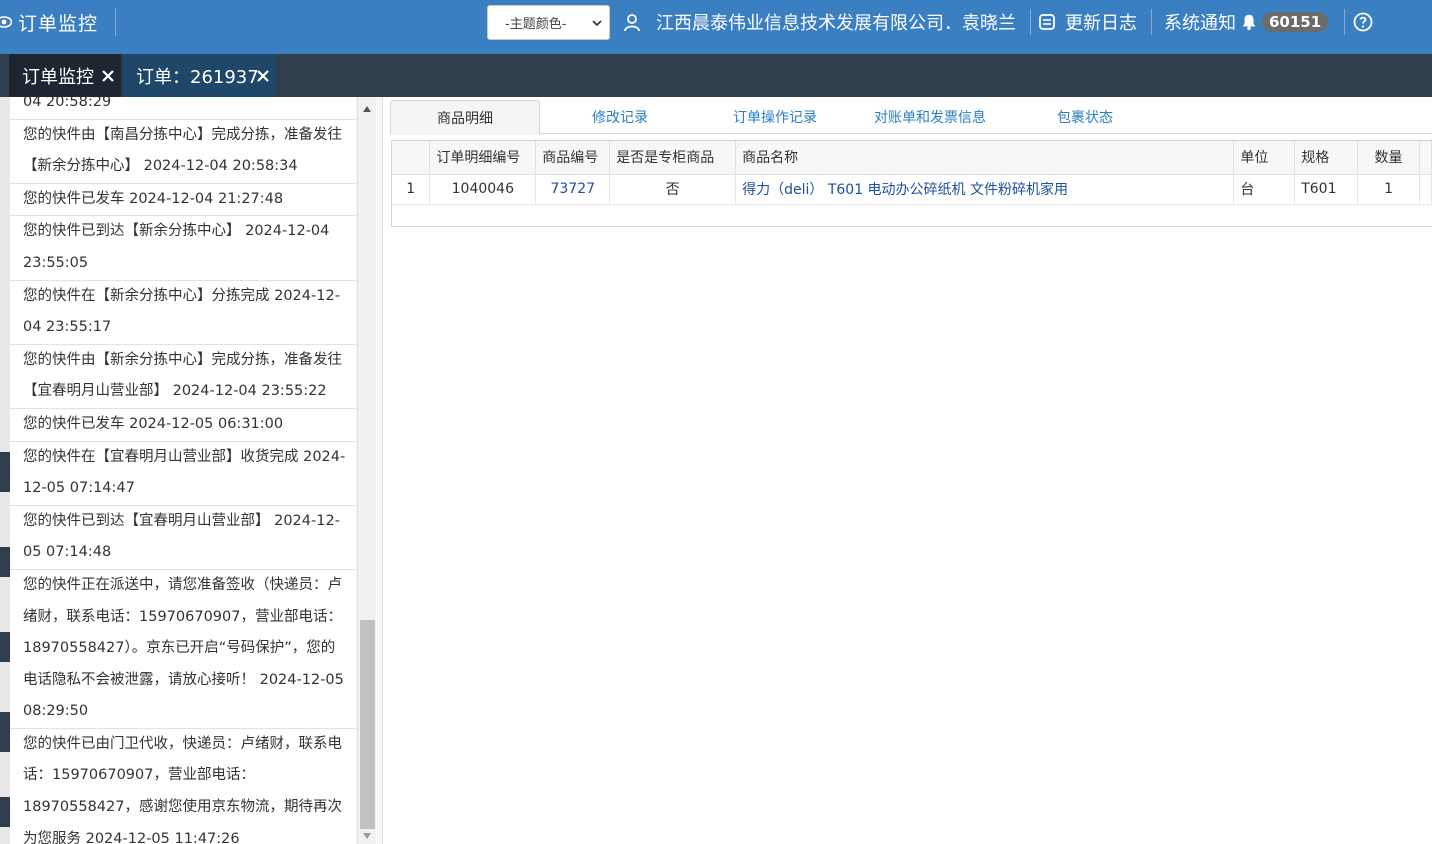  I want to click on subtab-statement-invoice: 对账单和发票信息, so click(930, 117).